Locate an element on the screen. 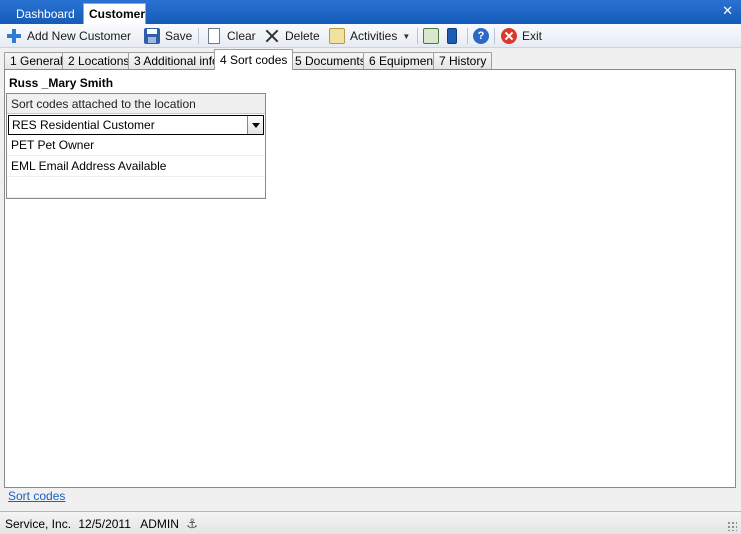 Image resolution: width=741 pixels, height=534 pixels. activities-dropdown-button: Activities ▼ is located at coordinates (369, 36).